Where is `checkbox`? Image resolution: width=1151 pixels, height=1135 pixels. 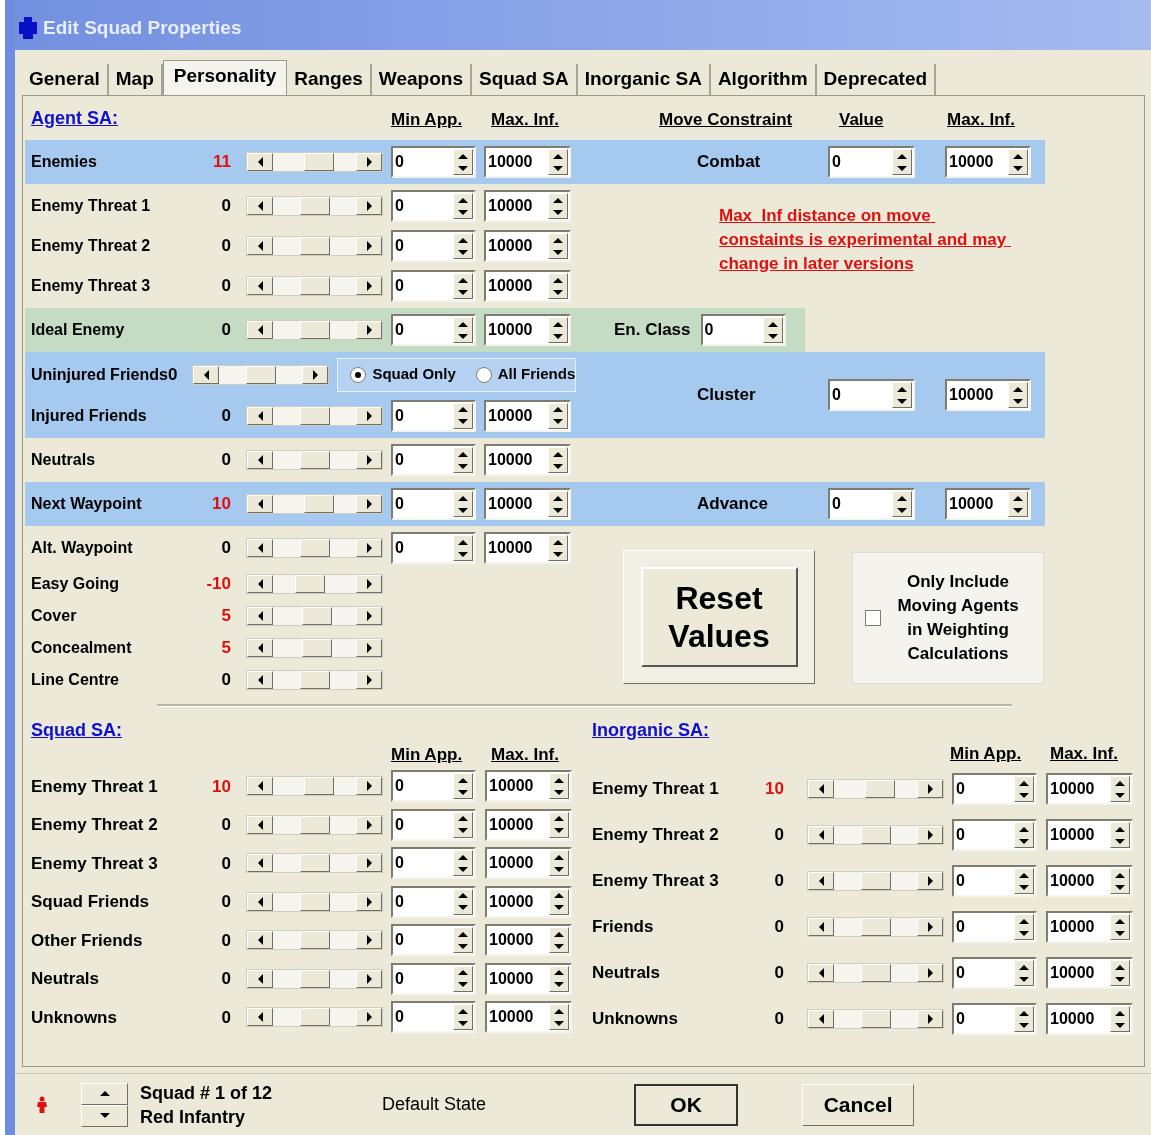 checkbox is located at coordinates (873, 618).